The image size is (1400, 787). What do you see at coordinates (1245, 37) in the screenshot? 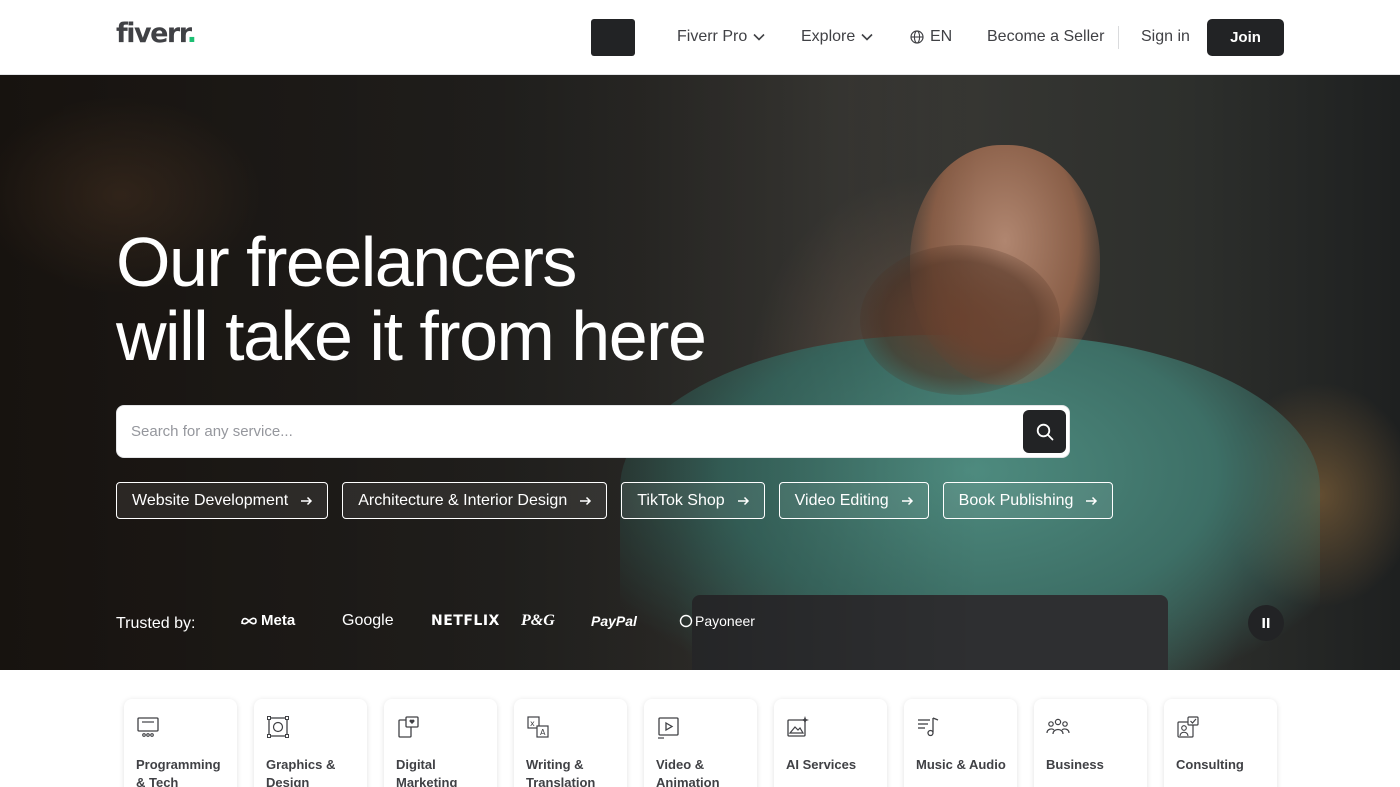
I see `join-button: Join` at bounding box center [1245, 37].